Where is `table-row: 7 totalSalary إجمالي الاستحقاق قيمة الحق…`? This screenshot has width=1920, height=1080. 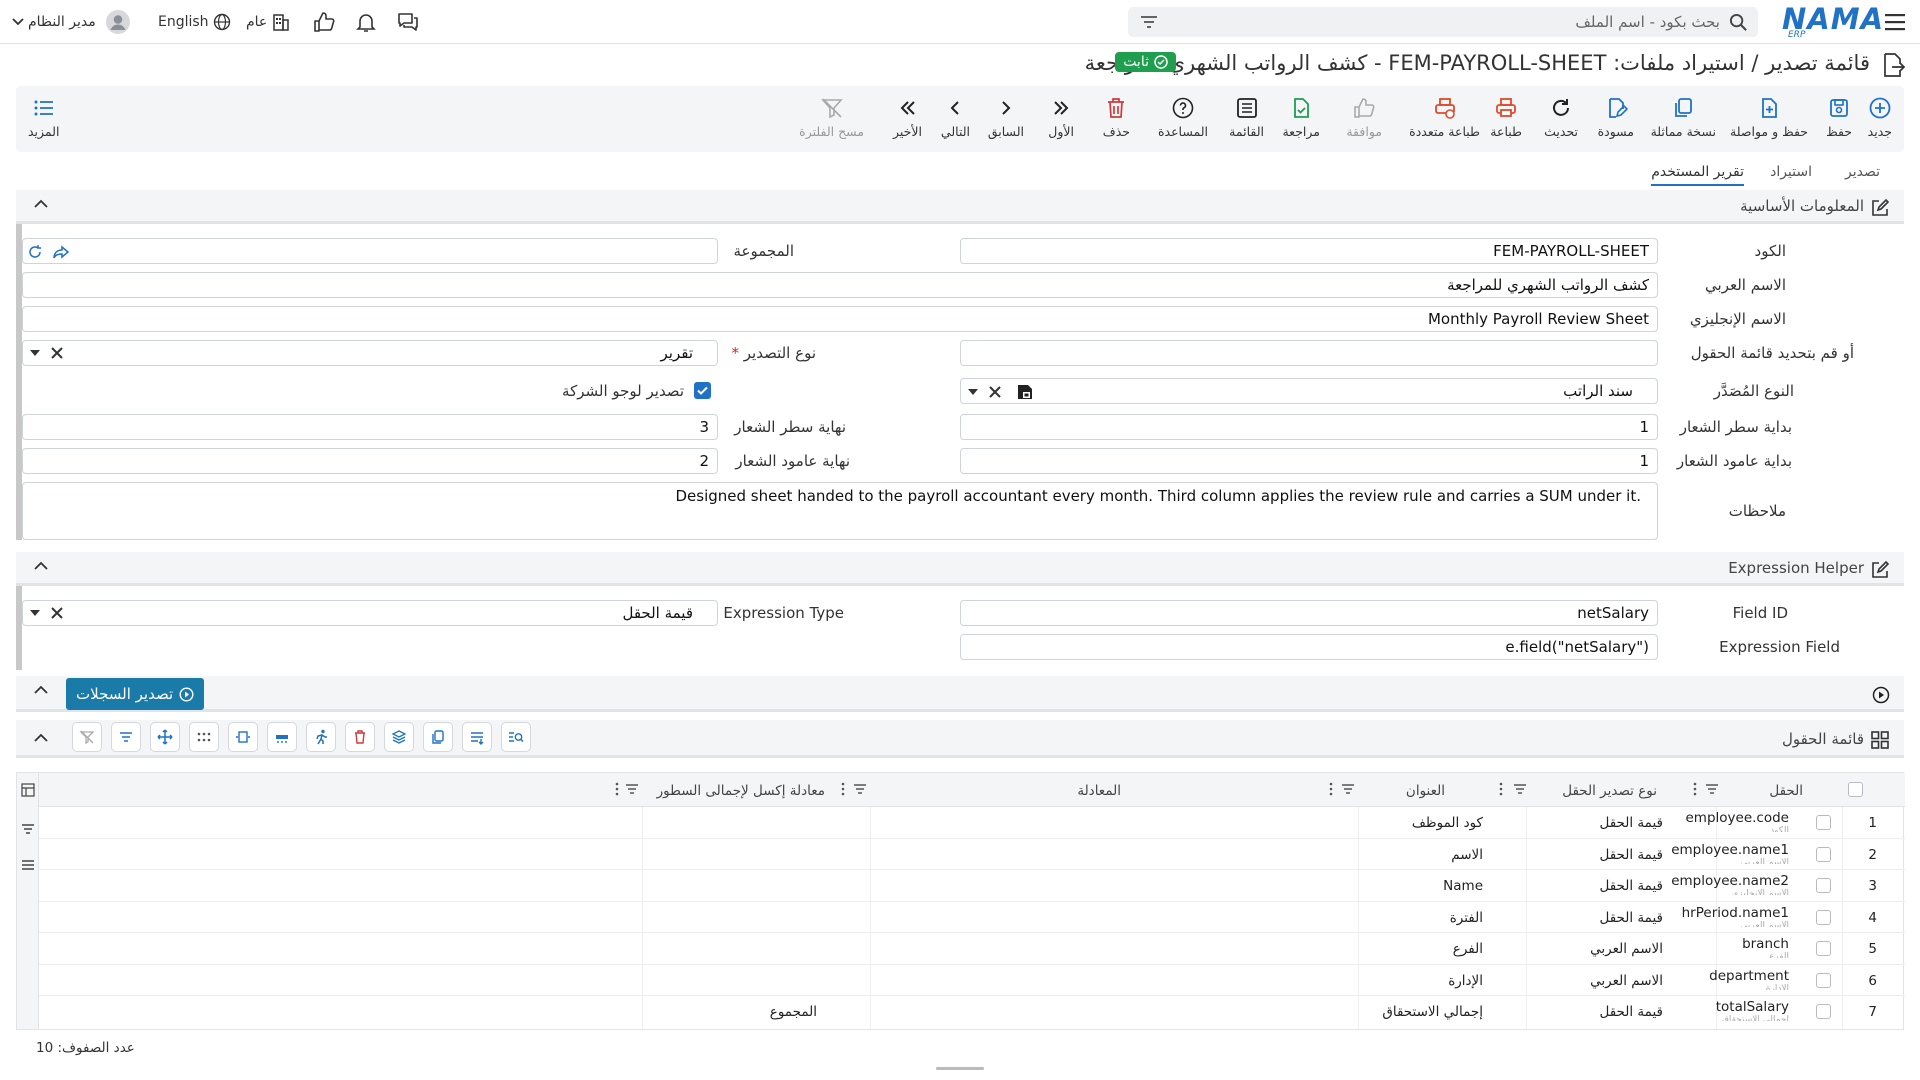 table-row: 7 totalSalary إجمالي الاستحقاق قيمة الحق… is located at coordinates (972, 1012).